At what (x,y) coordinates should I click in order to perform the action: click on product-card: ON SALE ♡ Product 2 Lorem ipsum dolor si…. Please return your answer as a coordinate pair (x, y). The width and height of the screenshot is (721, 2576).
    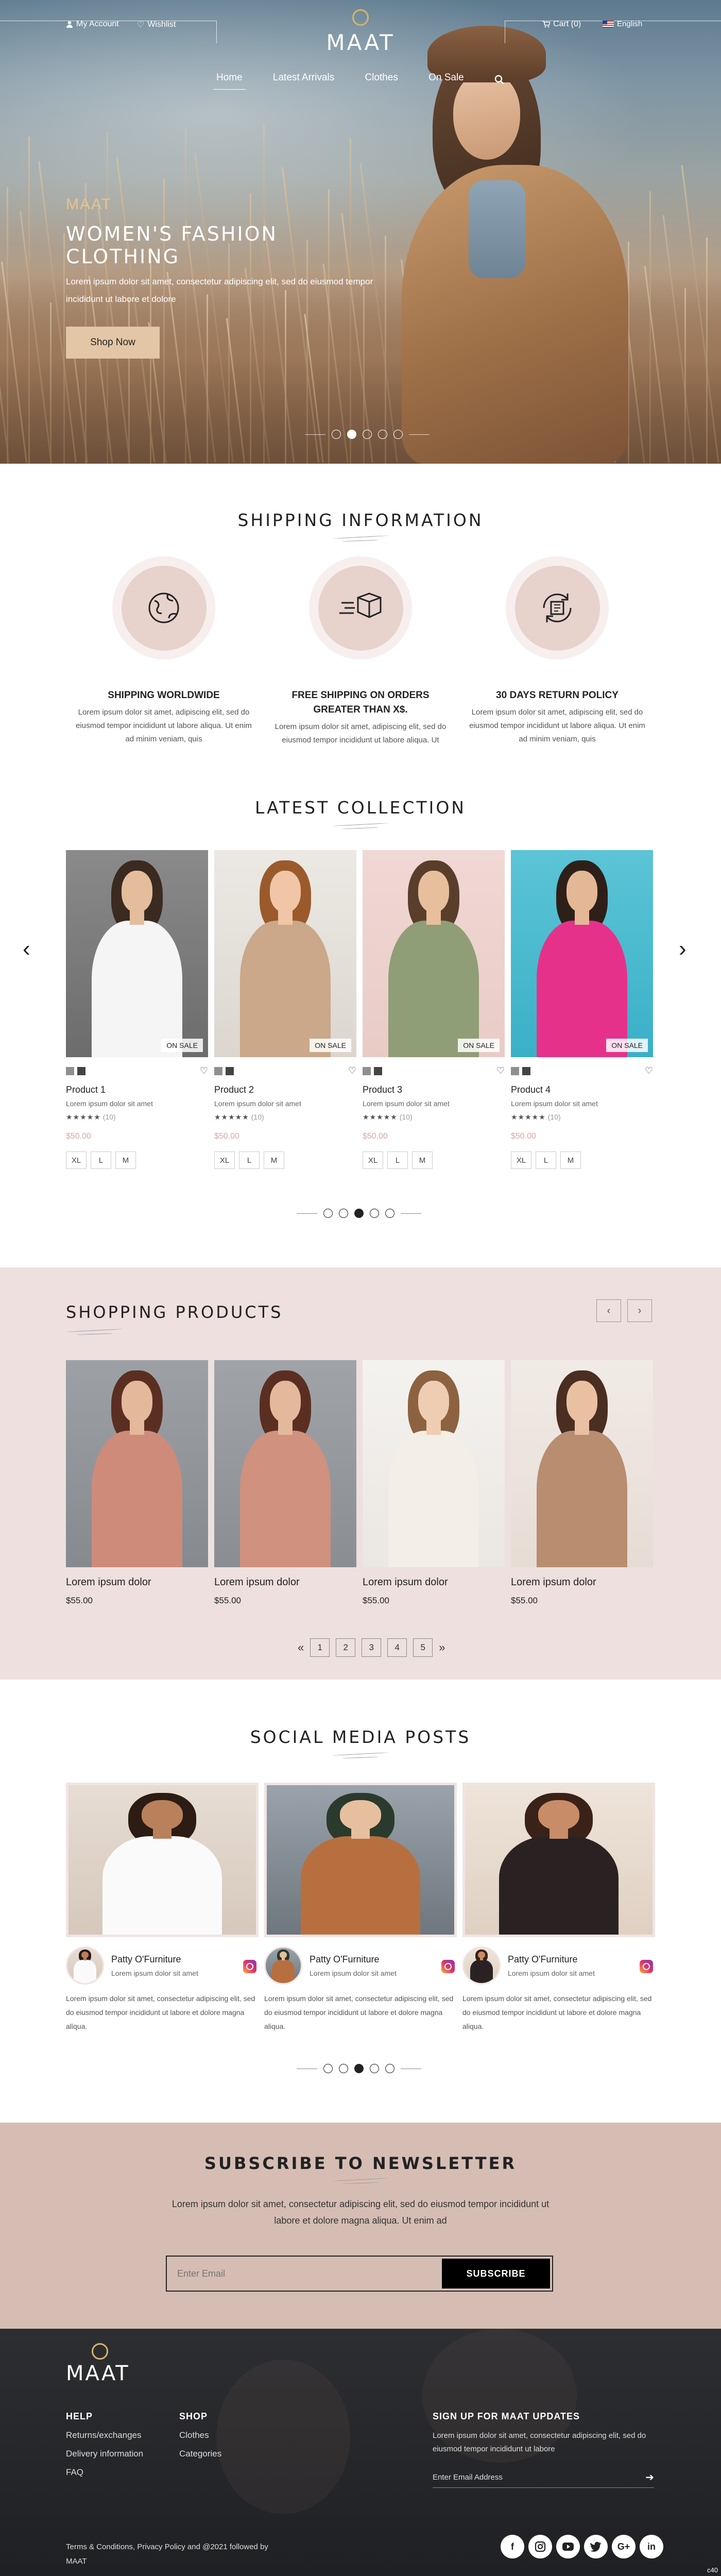
    Looking at the image, I should click on (285, 1009).